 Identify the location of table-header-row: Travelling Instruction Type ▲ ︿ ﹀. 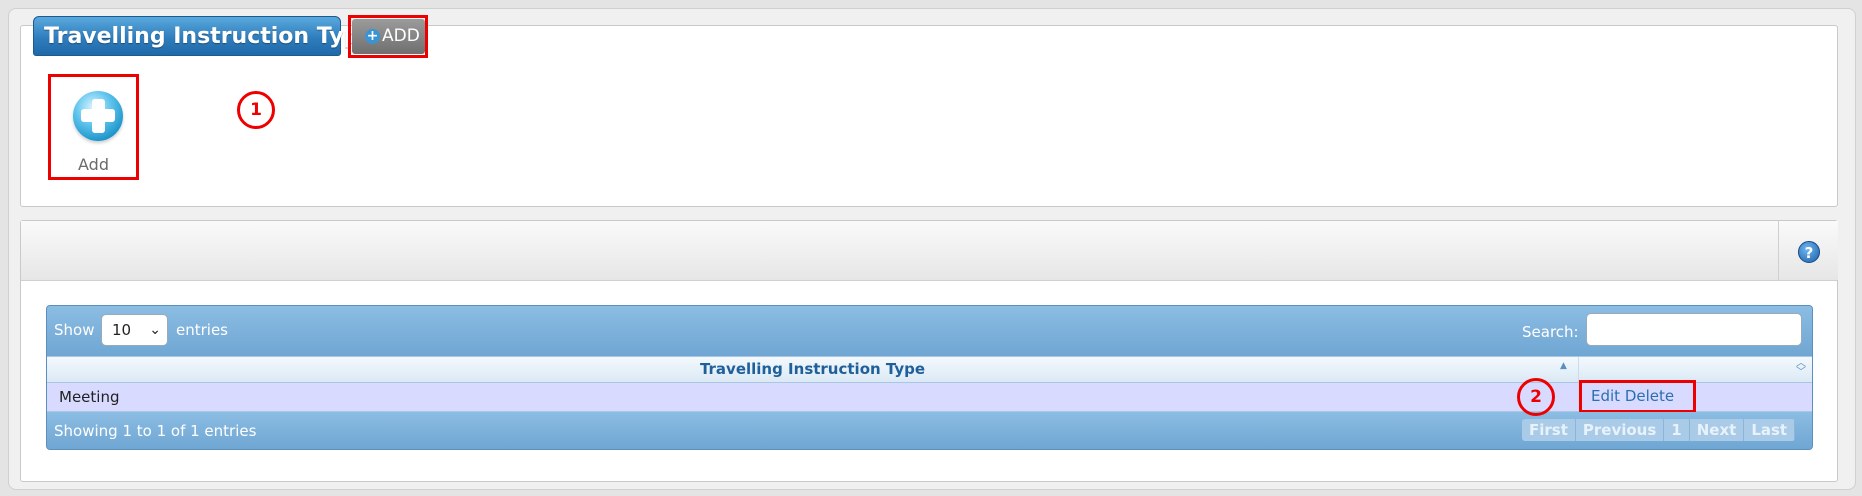
(929, 369).